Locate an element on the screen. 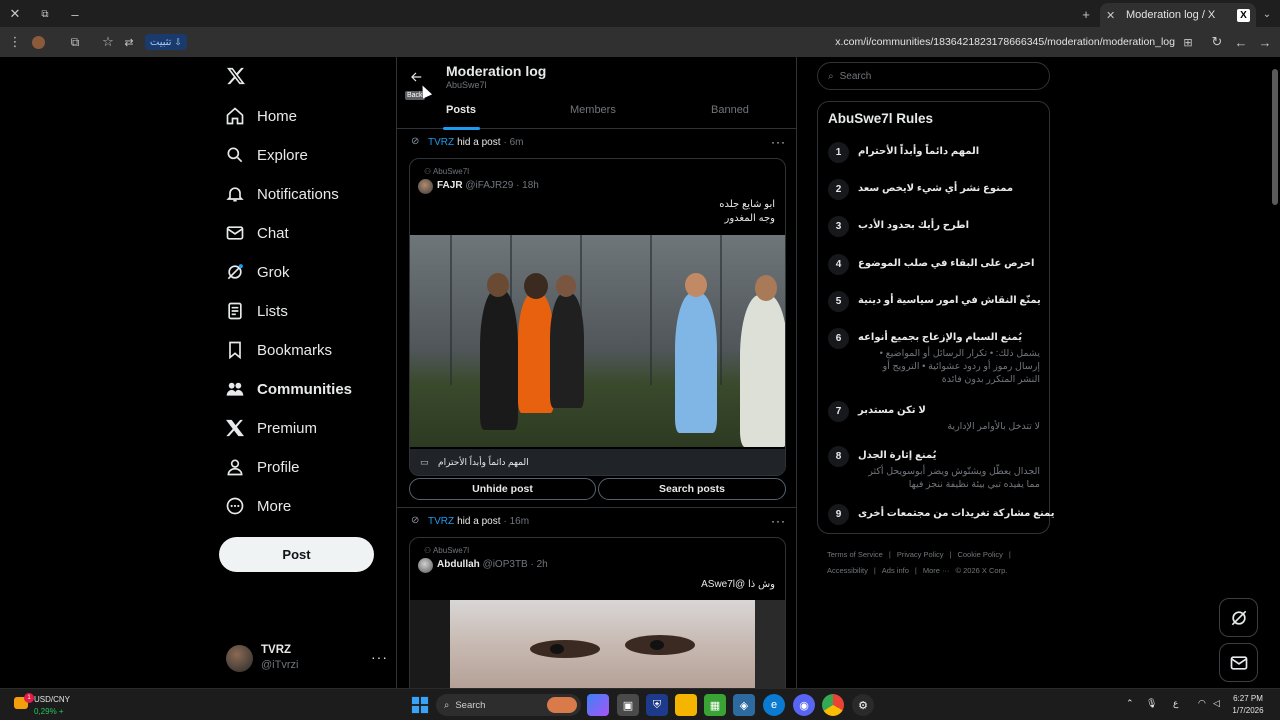  footer-link: More ··· is located at coordinates (936, 570).